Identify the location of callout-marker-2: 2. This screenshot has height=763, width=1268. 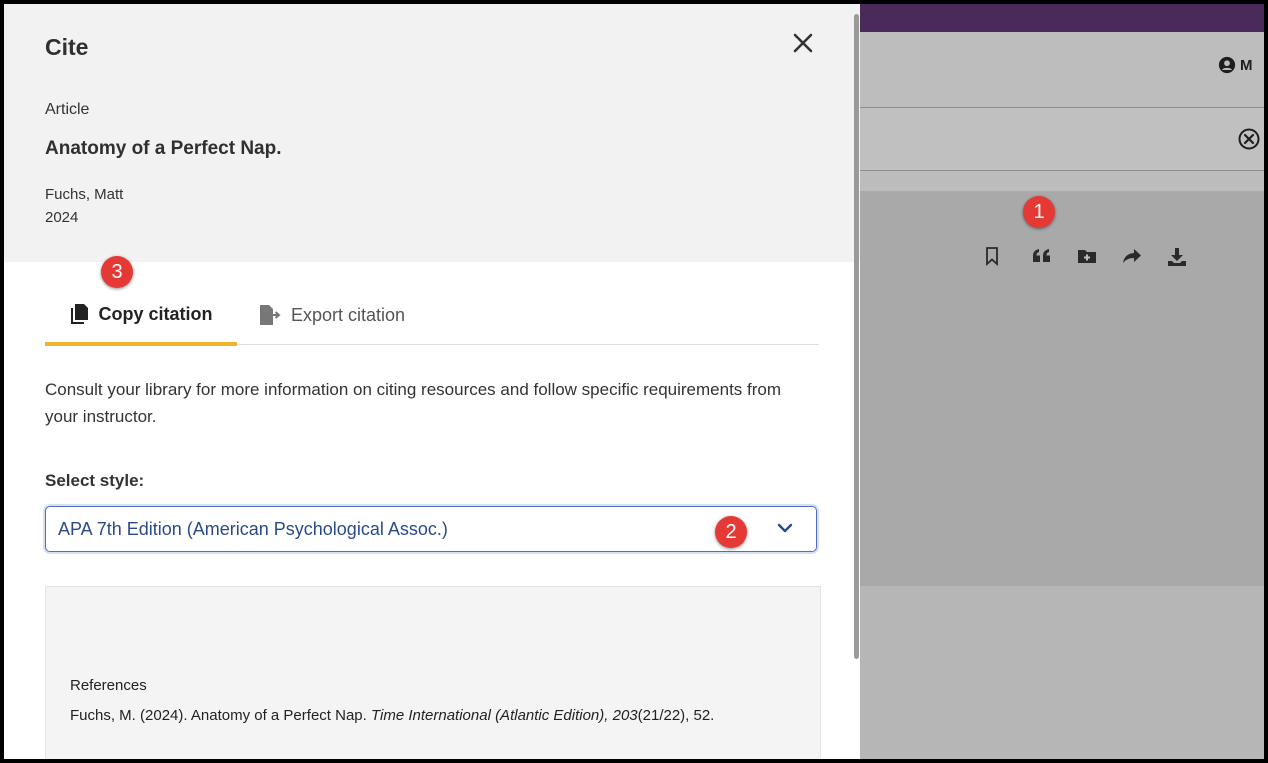
(731, 532).